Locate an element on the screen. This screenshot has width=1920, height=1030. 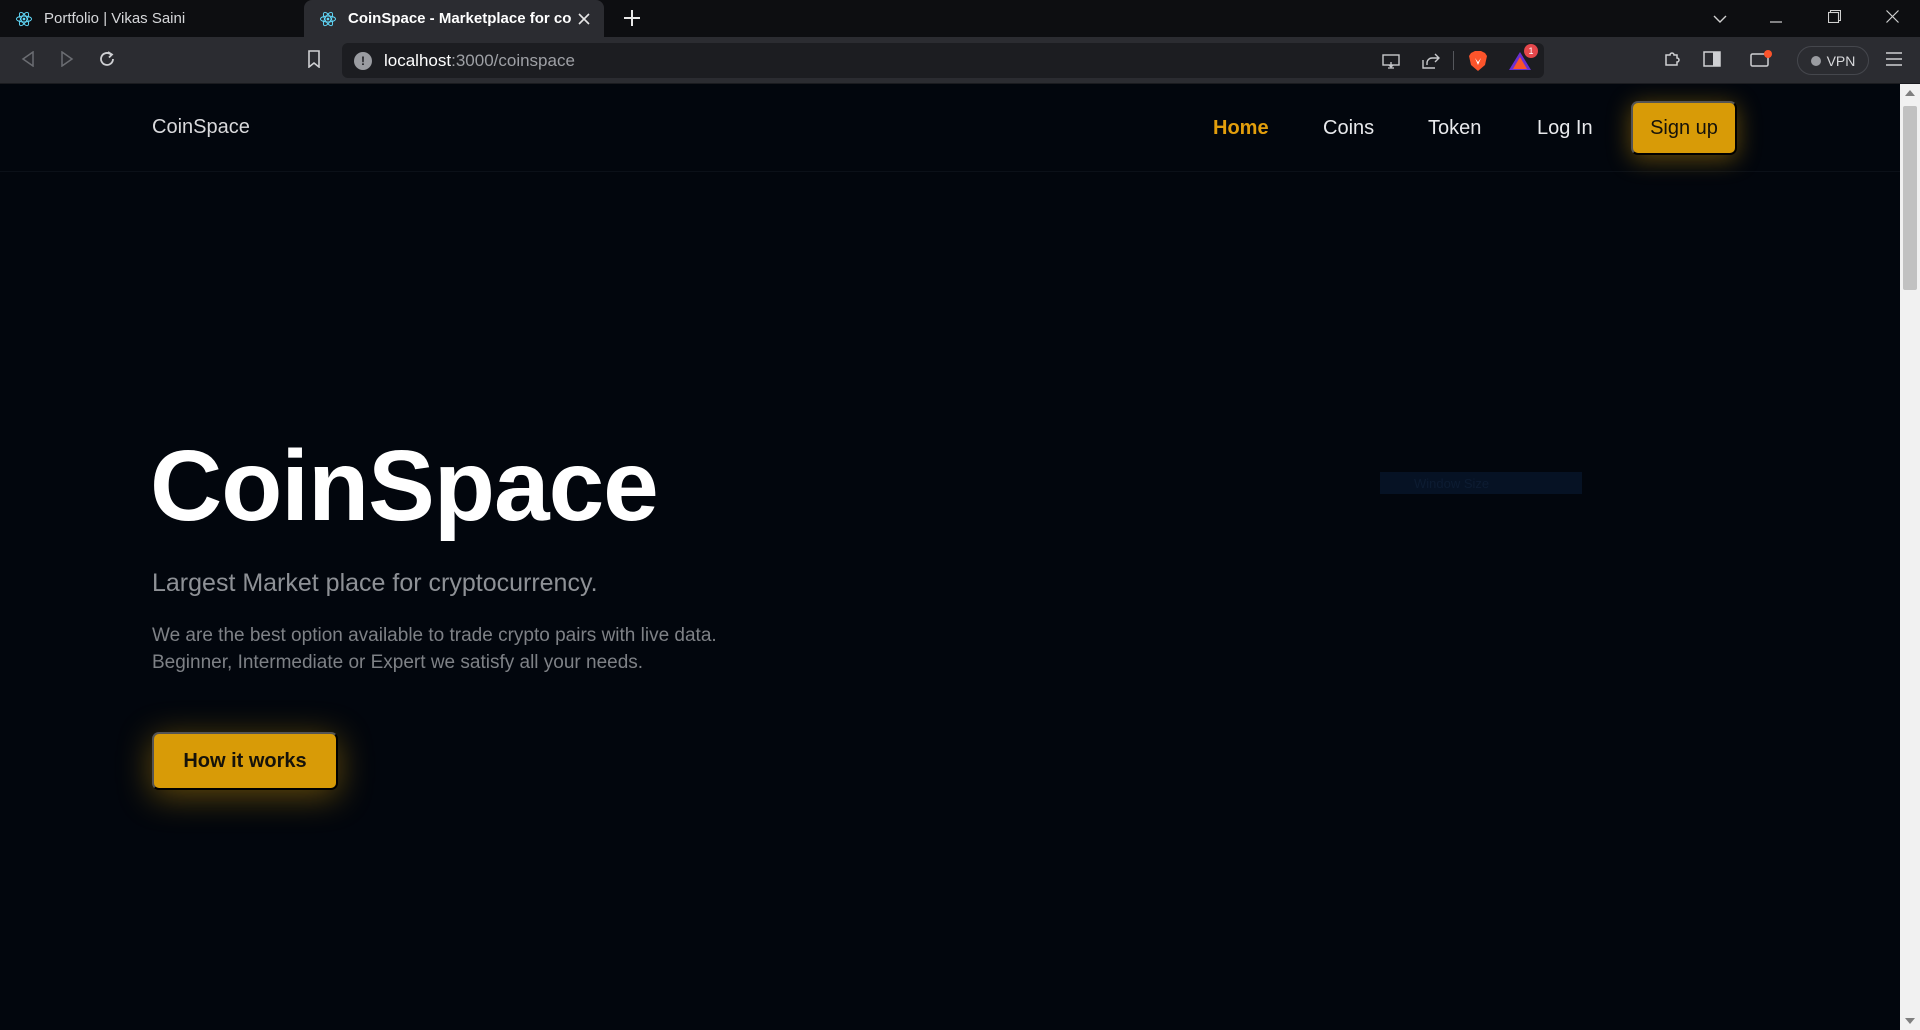
forward-icon is located at coordinates (67, 61).